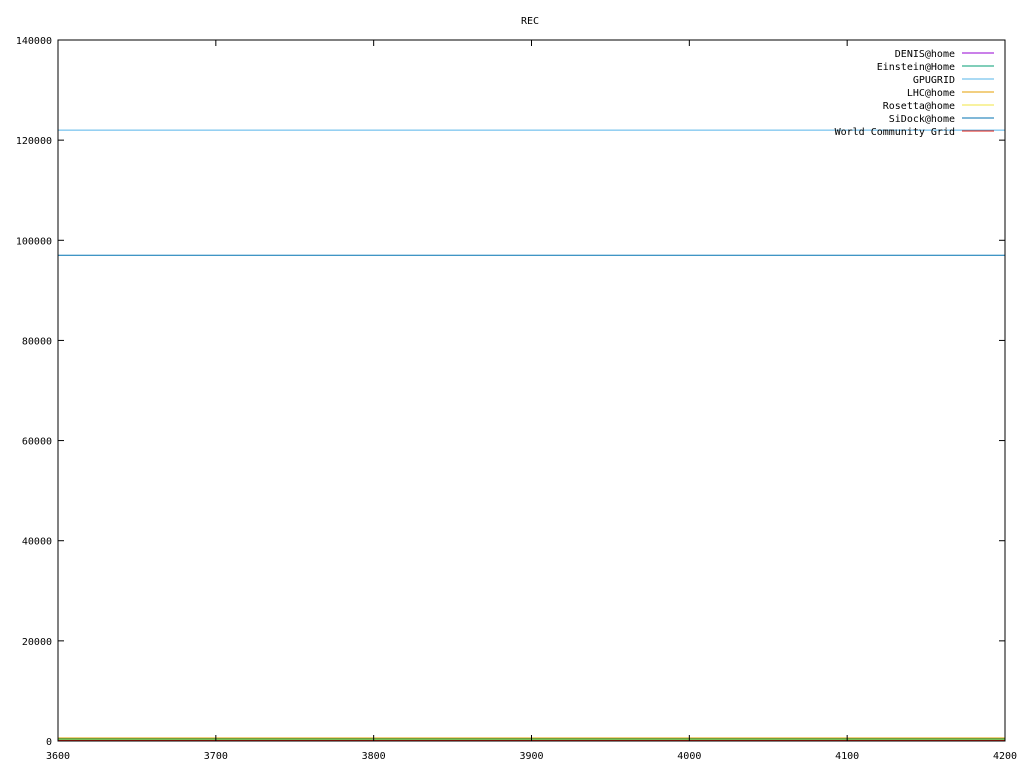 The image size is (1024, 768). What do you see at coordinates (37, 341) in the screenshot?
I see `y-tick-label: 80000` at bounding box center [37, 341].